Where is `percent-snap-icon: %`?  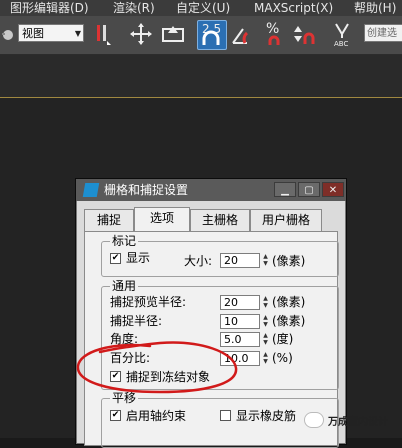
percent-snap-icon: % is located at coordinates (274, 34).